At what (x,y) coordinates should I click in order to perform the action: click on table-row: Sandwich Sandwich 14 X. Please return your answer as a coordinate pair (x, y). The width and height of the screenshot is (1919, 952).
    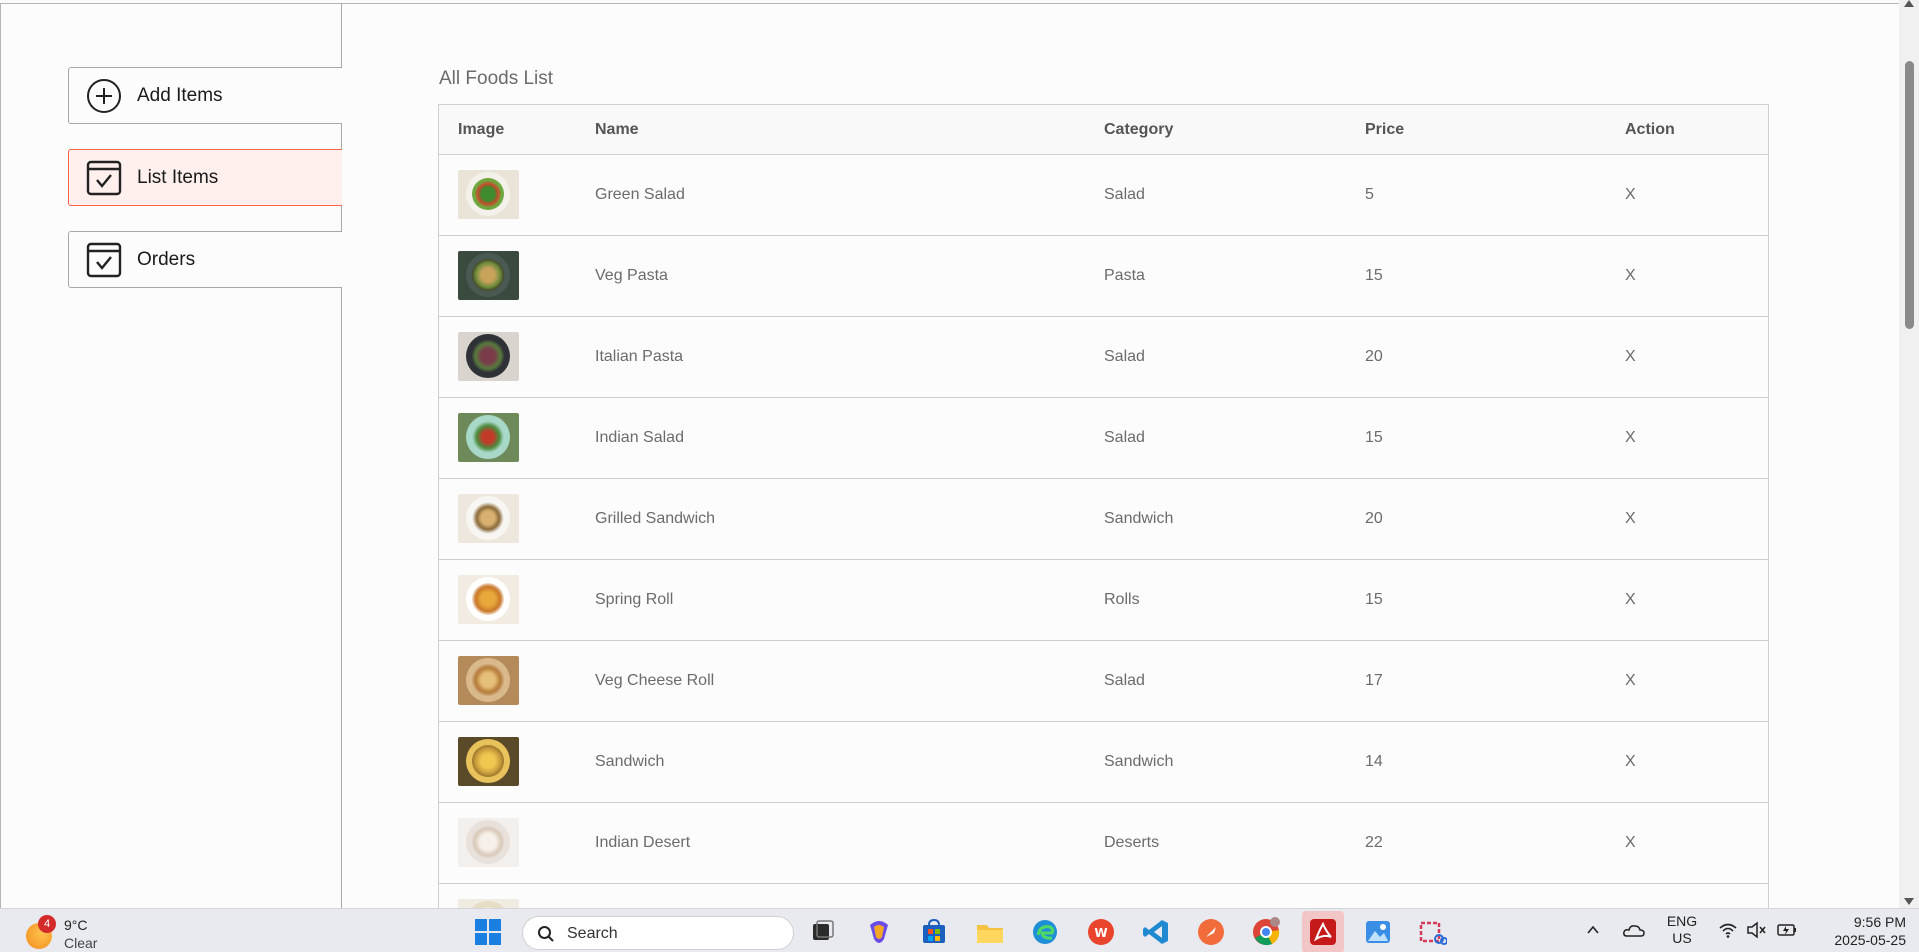
    Looking at the image, I should click on (1103, 762).